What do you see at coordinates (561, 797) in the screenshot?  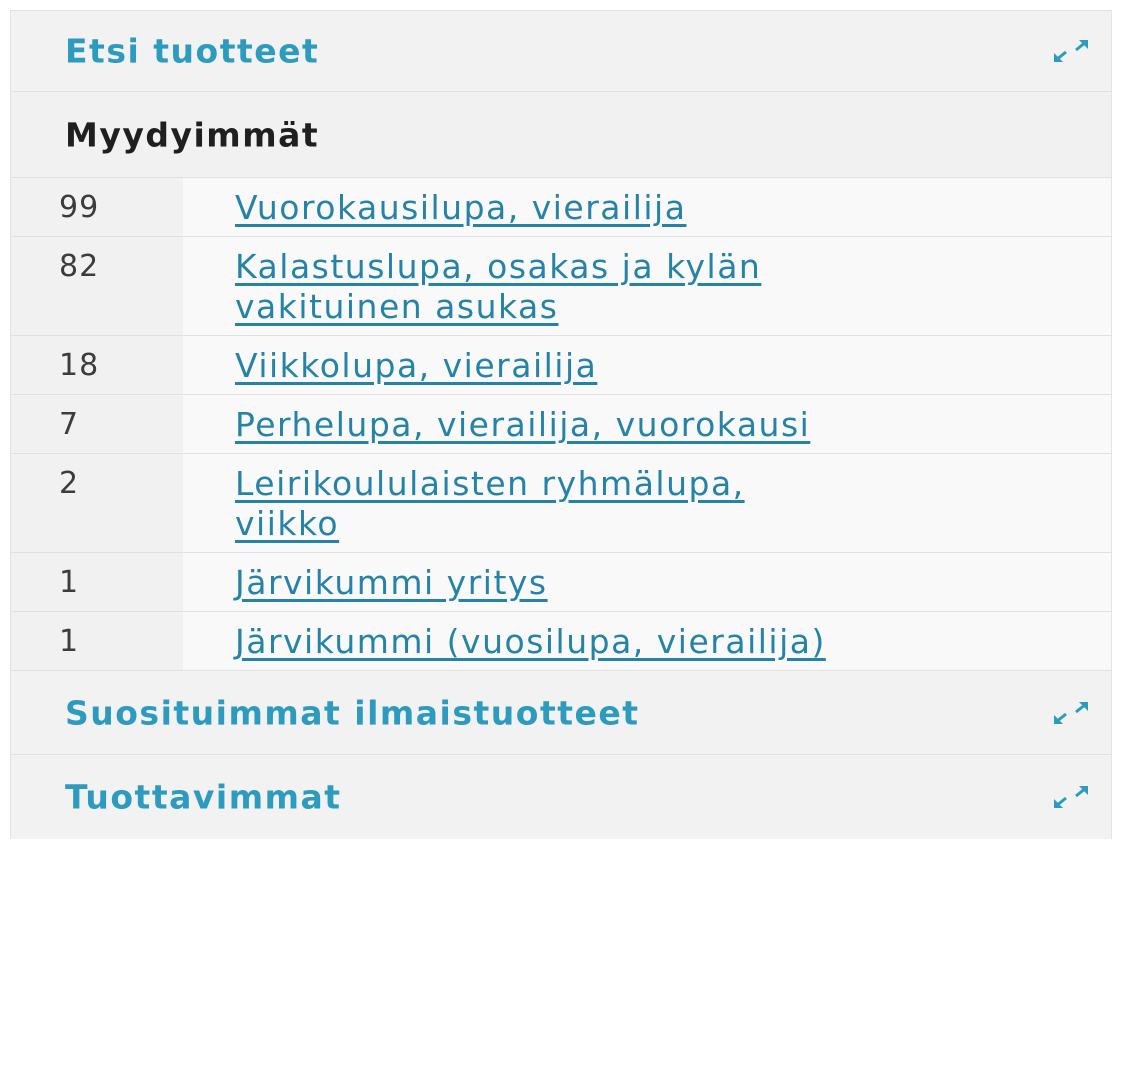 I see `section-most-profitable: Tuottavimmat` at bounding box center [561, 797].